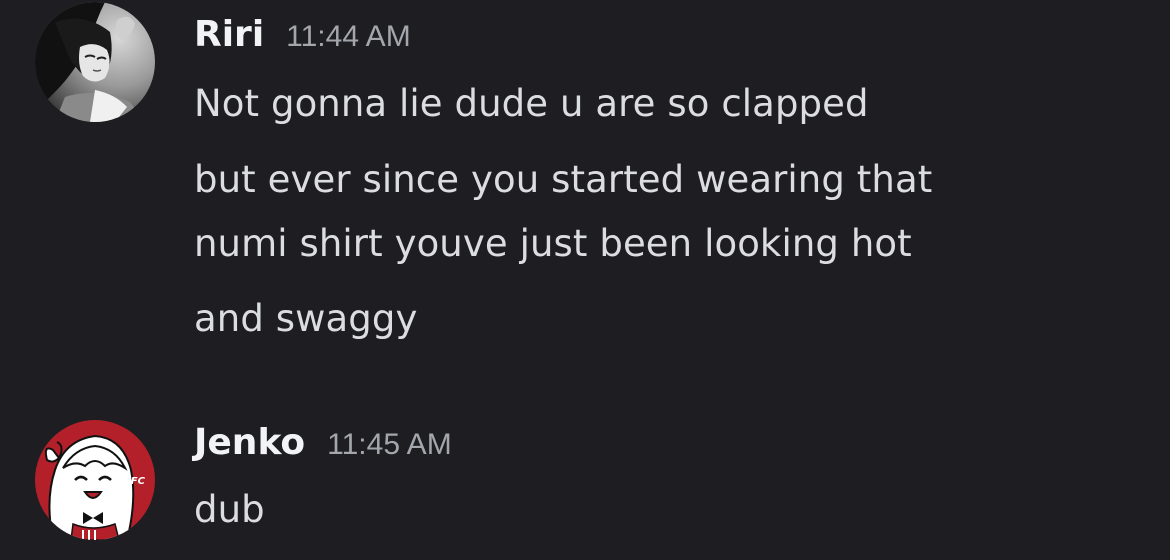  Describe the element at coordinates (389, 444) in the screenshot. I see `timestamp: 11:45 AM` at that location.